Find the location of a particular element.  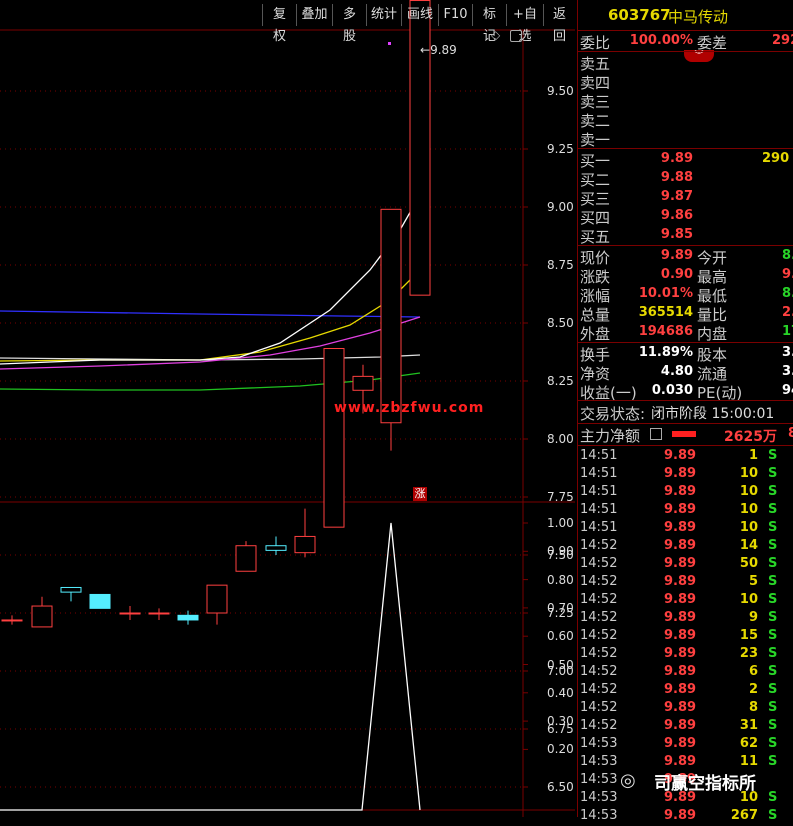

trade-status-row: 交易状态: 闭市阶段 15:00:01 is located at coordinates (685, 413).